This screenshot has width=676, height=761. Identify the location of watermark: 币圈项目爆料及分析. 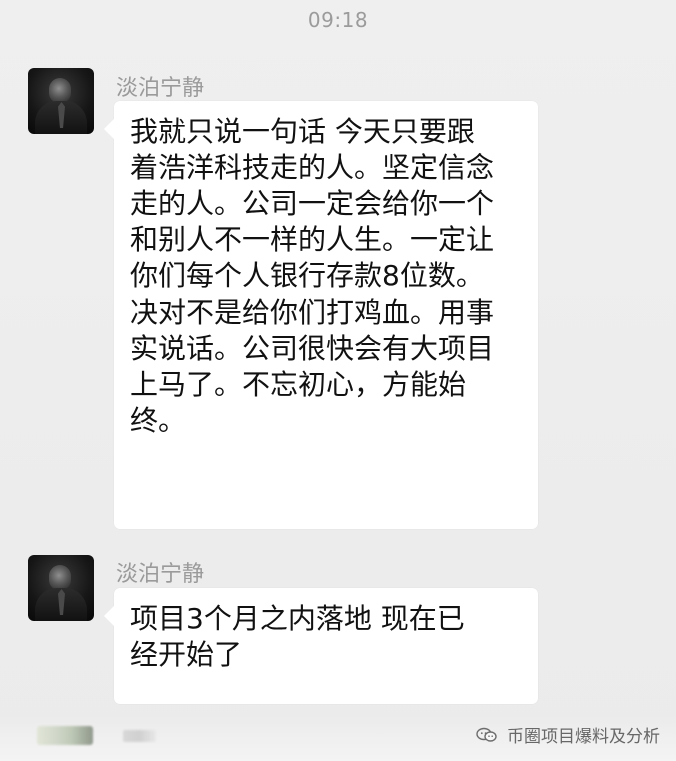
(567, 734).